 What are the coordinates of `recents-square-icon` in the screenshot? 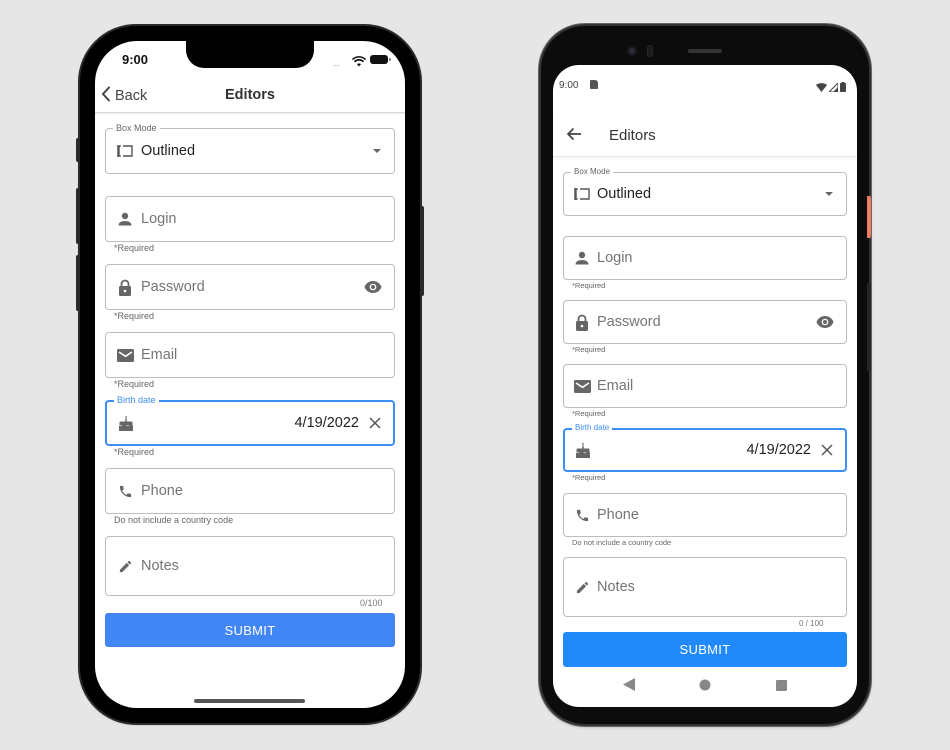 It's located at (781, 687).